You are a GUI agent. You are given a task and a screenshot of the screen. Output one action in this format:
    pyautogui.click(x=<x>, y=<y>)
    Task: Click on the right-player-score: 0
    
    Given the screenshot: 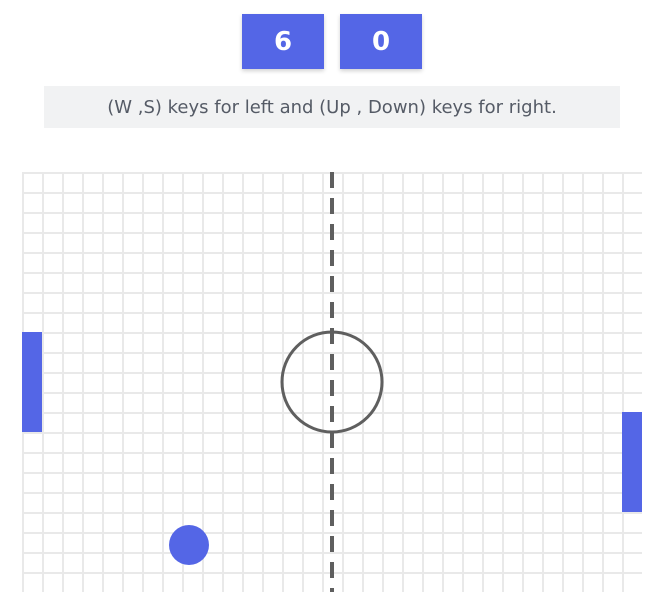 What is the action you would take?
    pyautogui.click(x=381, y=41)
    